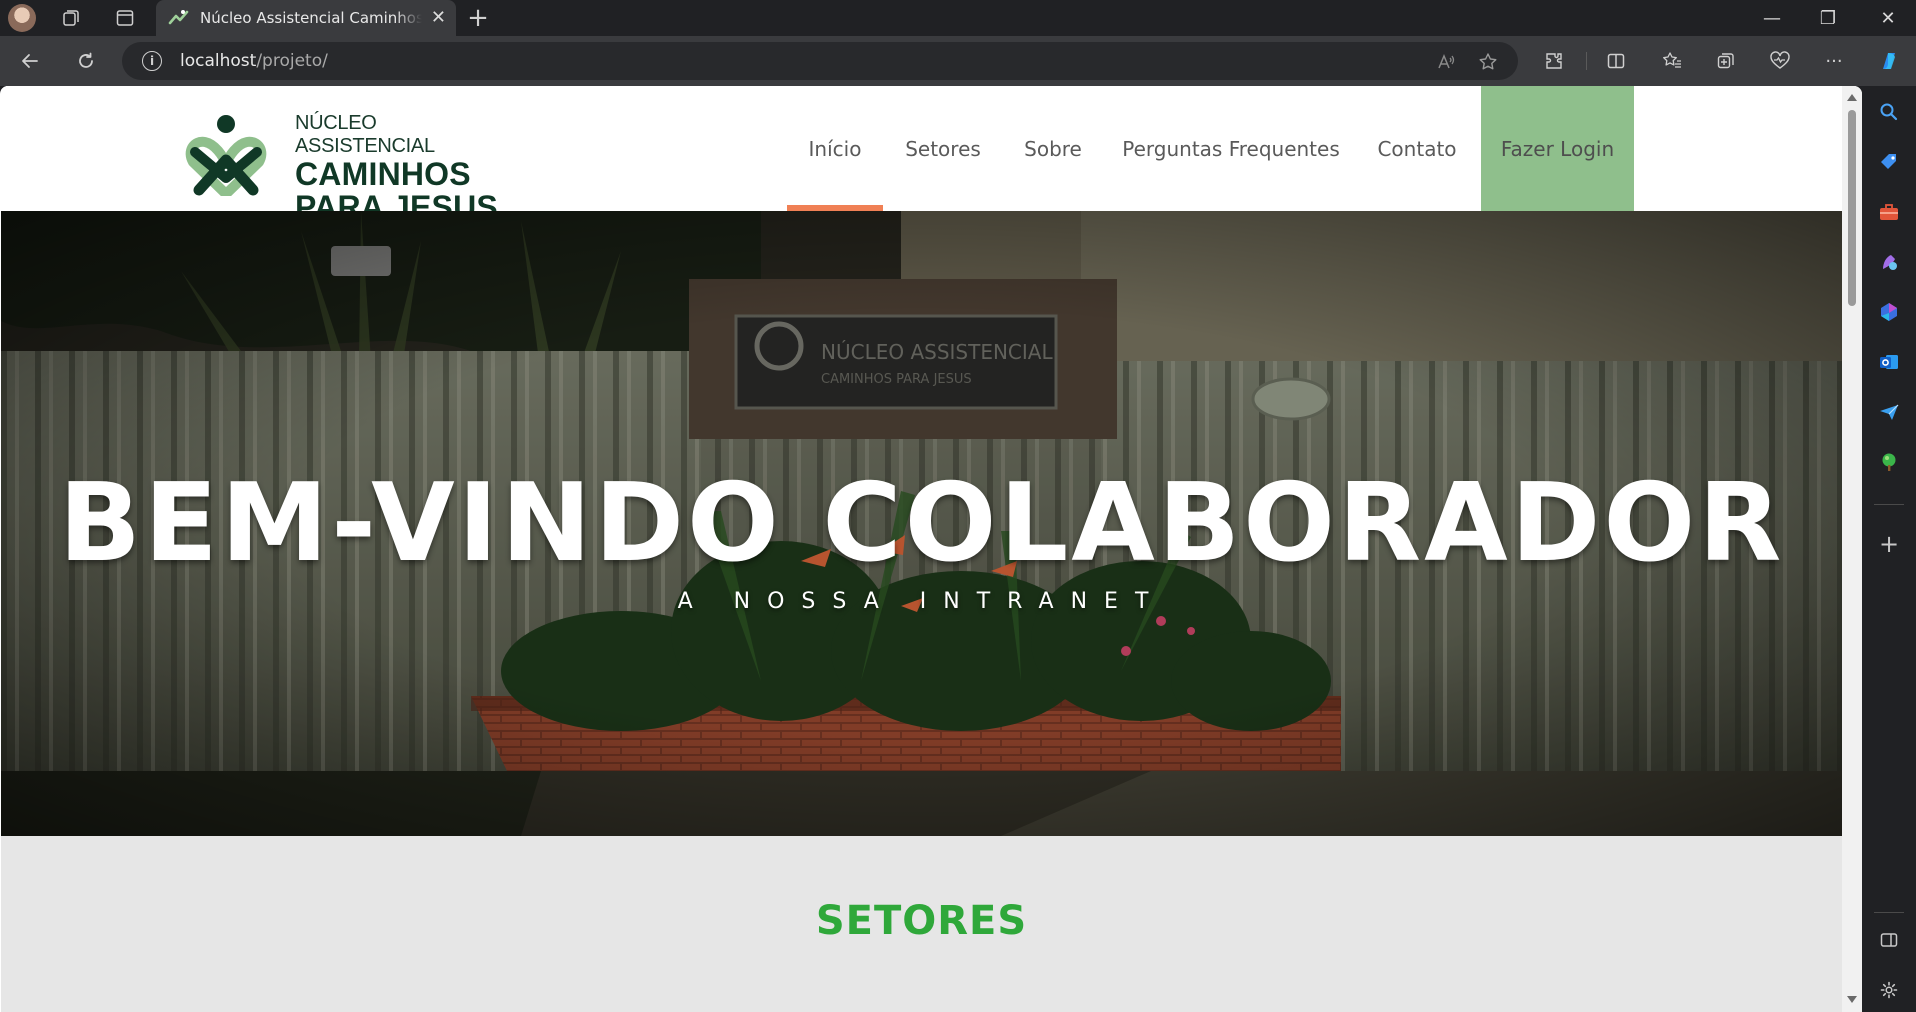 This screenshot has height=1012, width=1916. What do you see at coordinates (86, 61) in the screenshot?
I see `refresh-icon` at bounding box center [86, 61].